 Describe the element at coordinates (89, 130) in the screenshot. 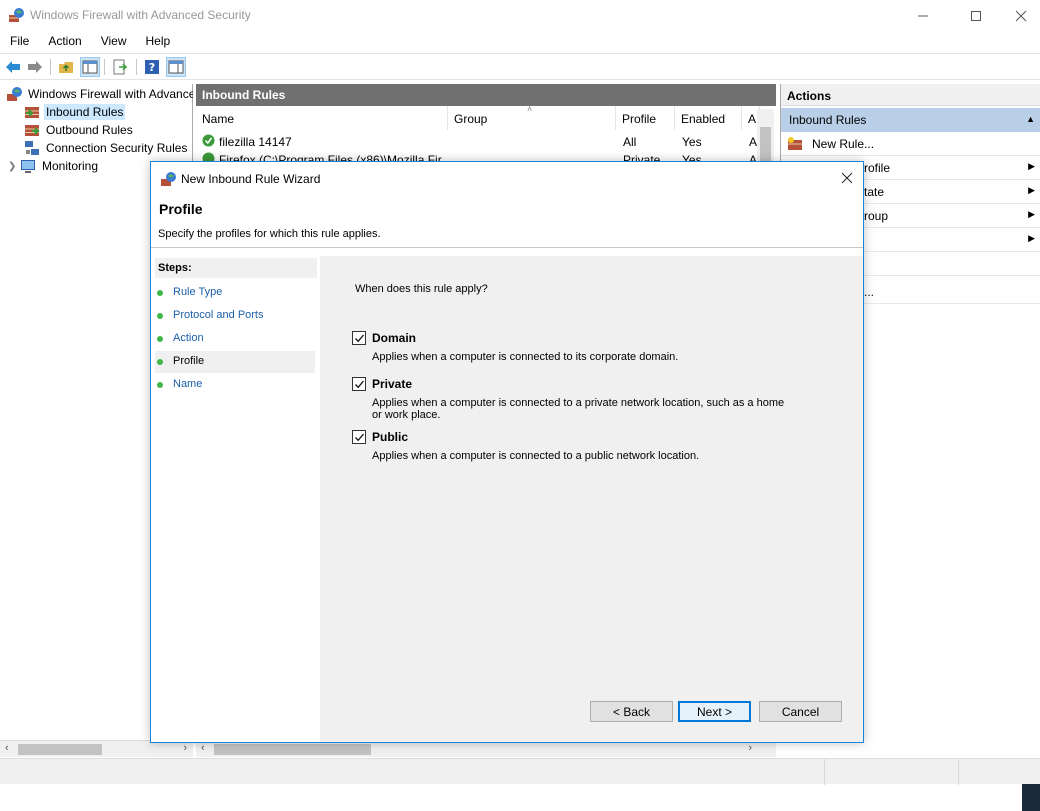

I see `tree-item-label: Outbound Rules` at that location.